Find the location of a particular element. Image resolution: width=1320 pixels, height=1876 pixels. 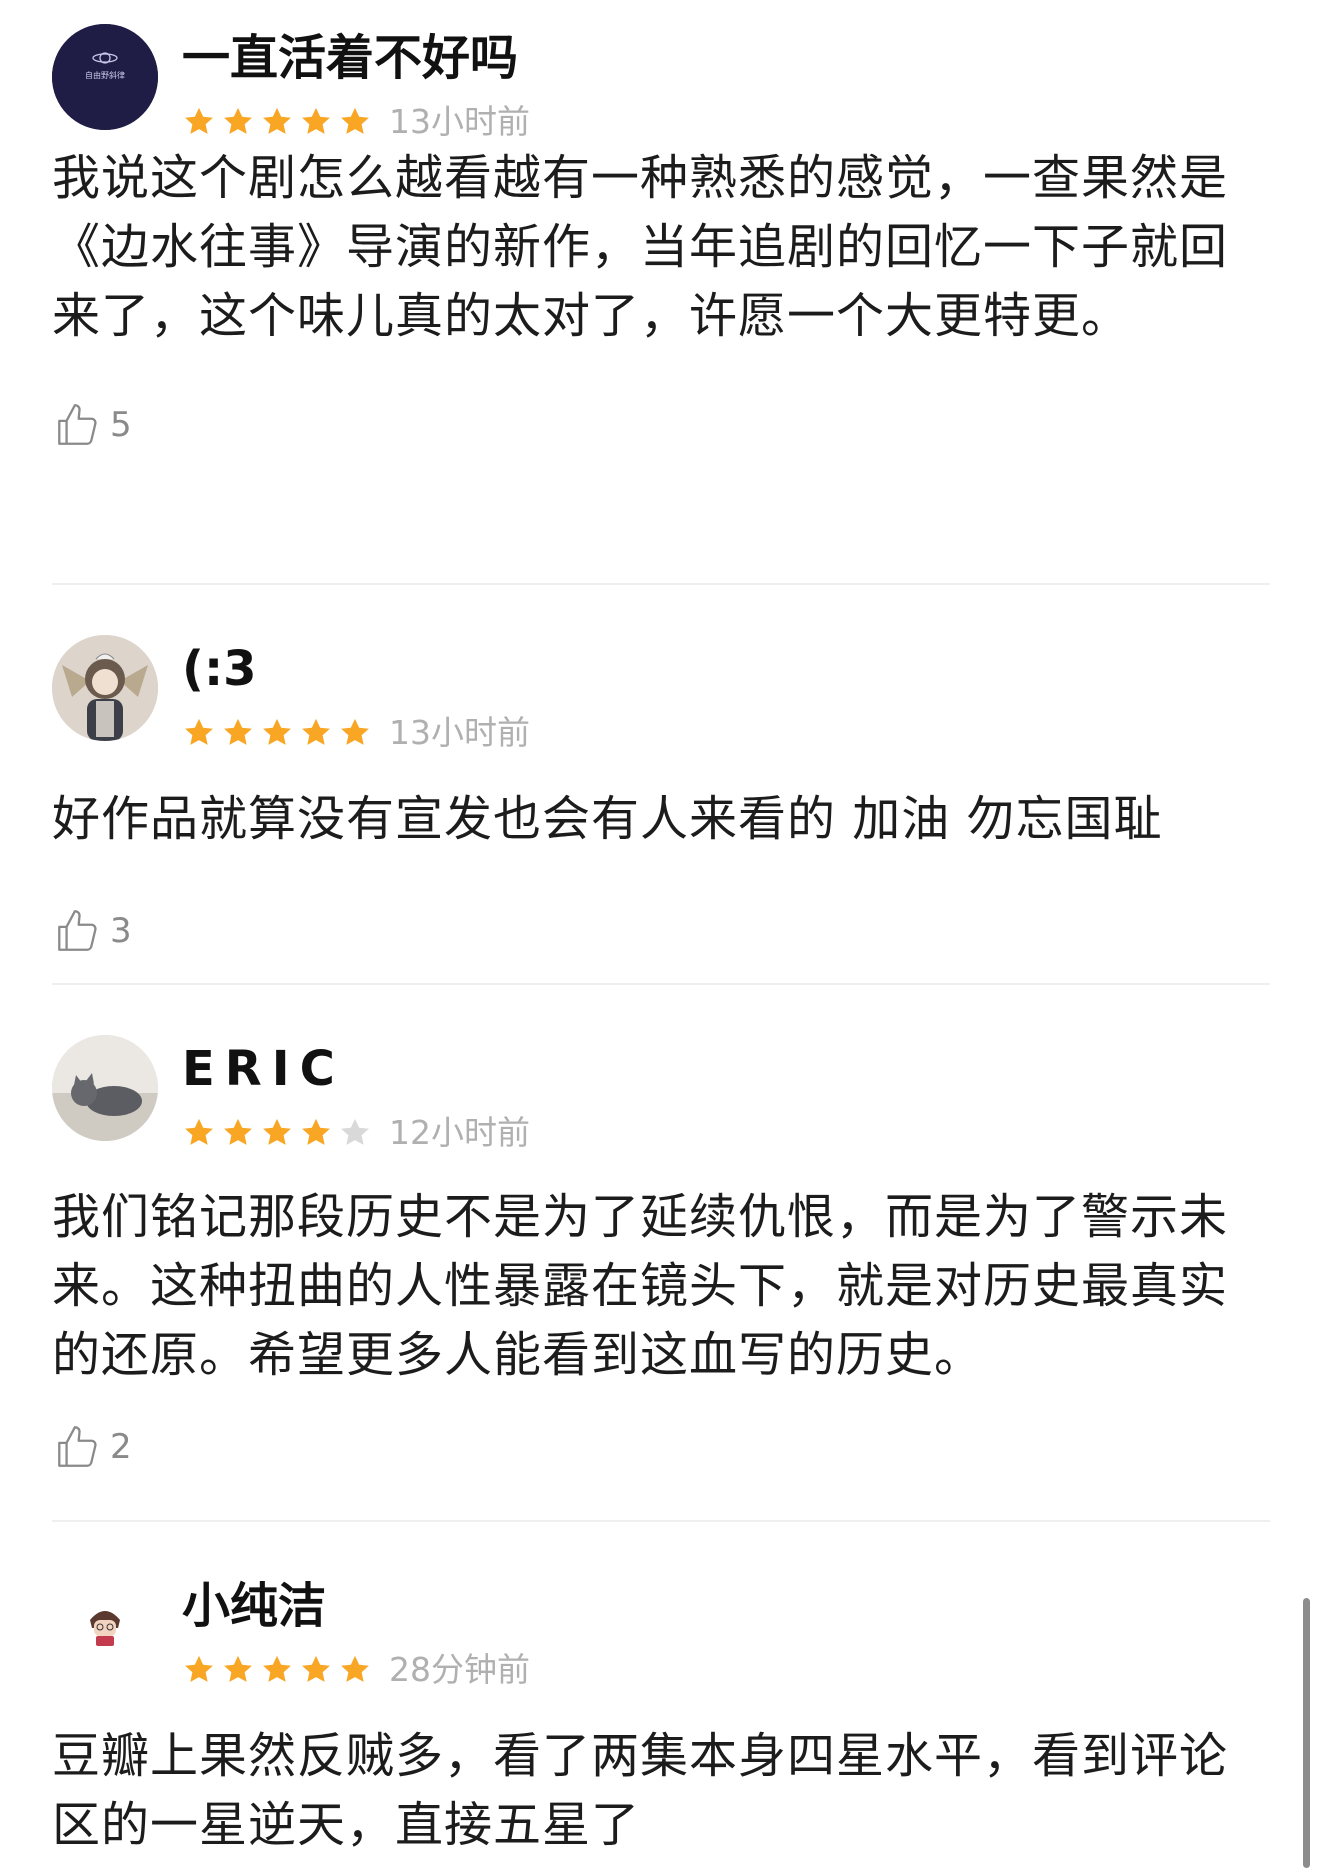

like-count: 2 is located at coordinates (121, 1447).